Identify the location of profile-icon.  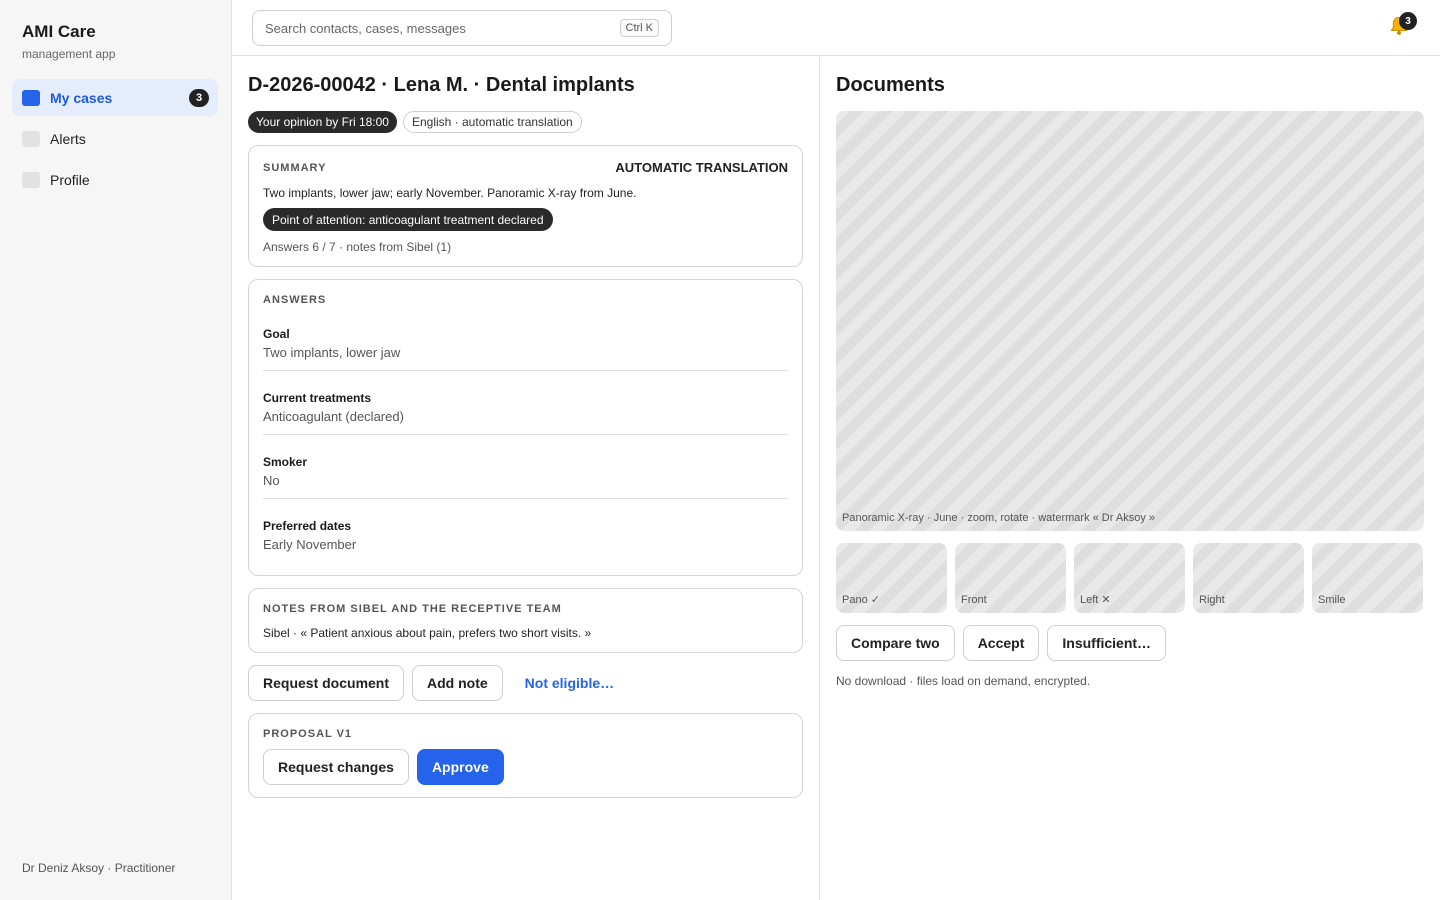
(31, 179).